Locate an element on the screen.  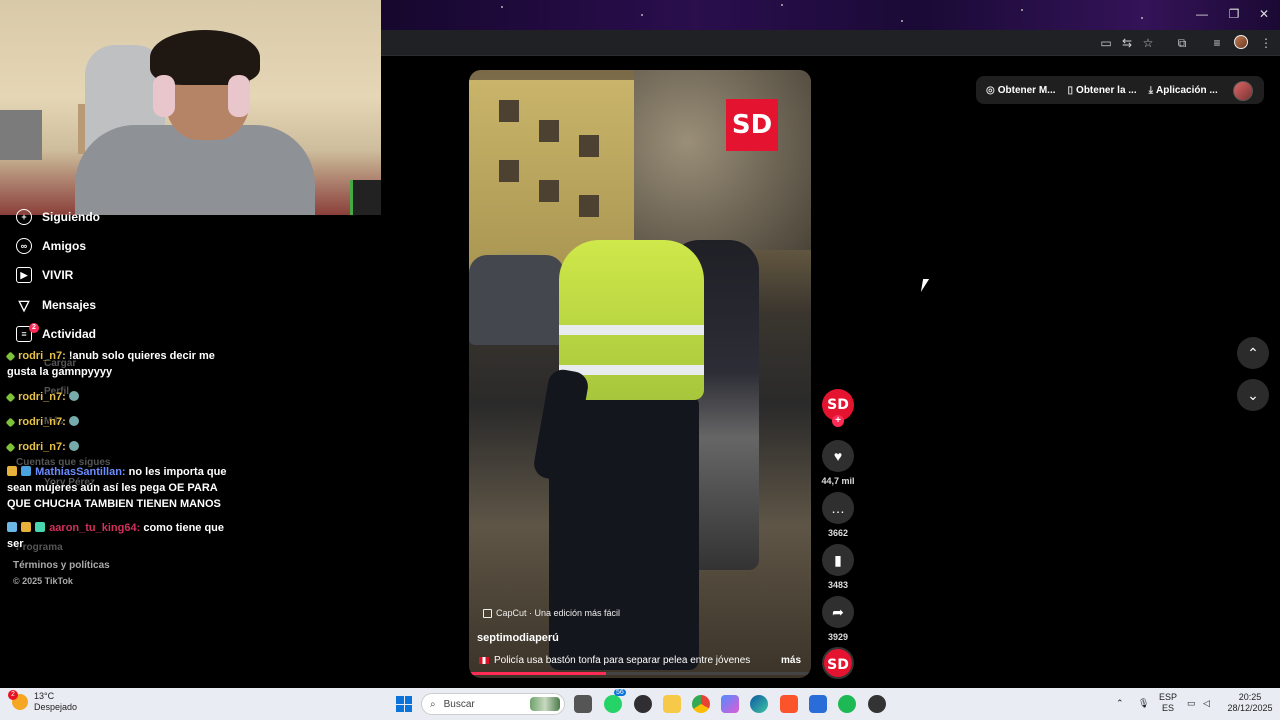
weather-widget: 2 13°C Despejado is located at coordinates (42, 701).